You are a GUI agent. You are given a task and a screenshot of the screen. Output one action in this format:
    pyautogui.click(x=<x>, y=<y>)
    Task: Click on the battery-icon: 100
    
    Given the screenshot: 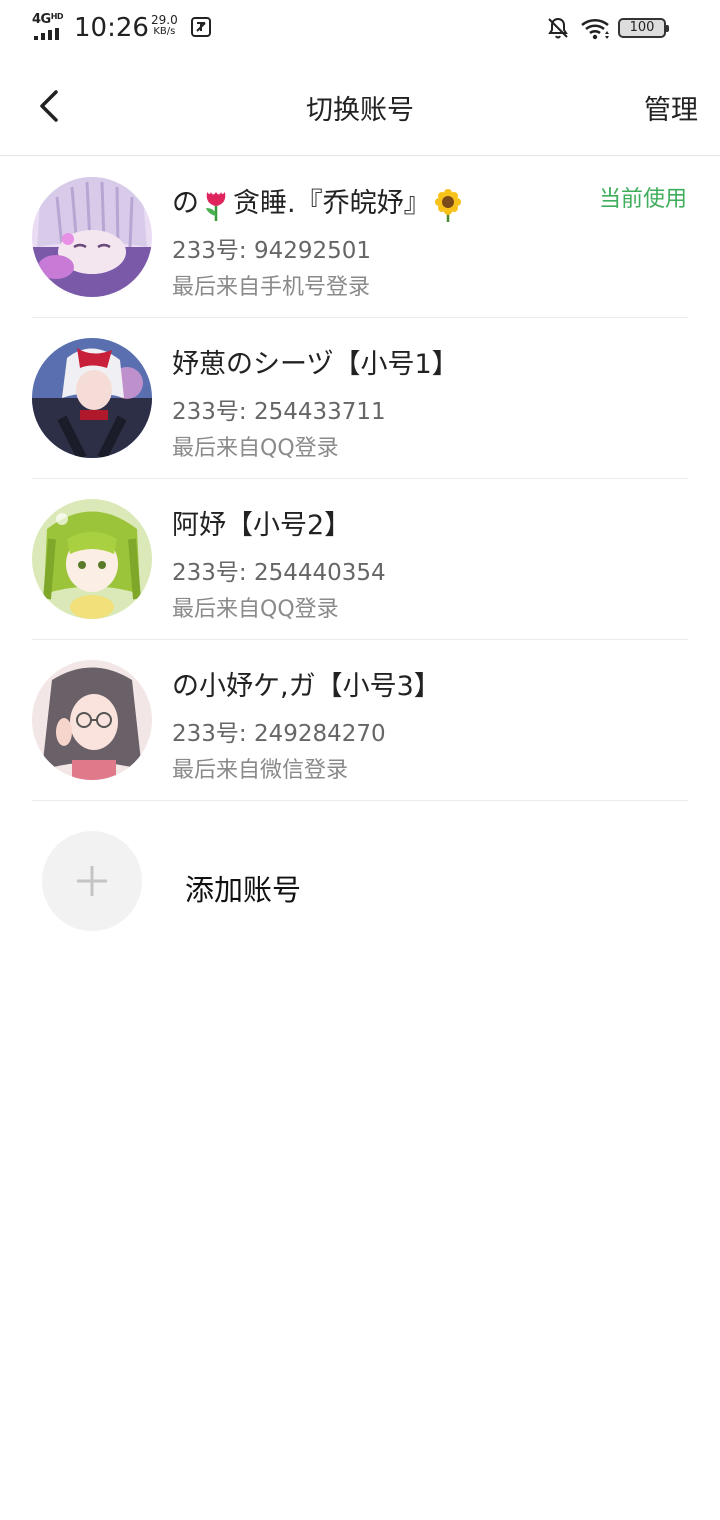 What is the action you would take?
    pyautogui.click(x=643, y=28)
    